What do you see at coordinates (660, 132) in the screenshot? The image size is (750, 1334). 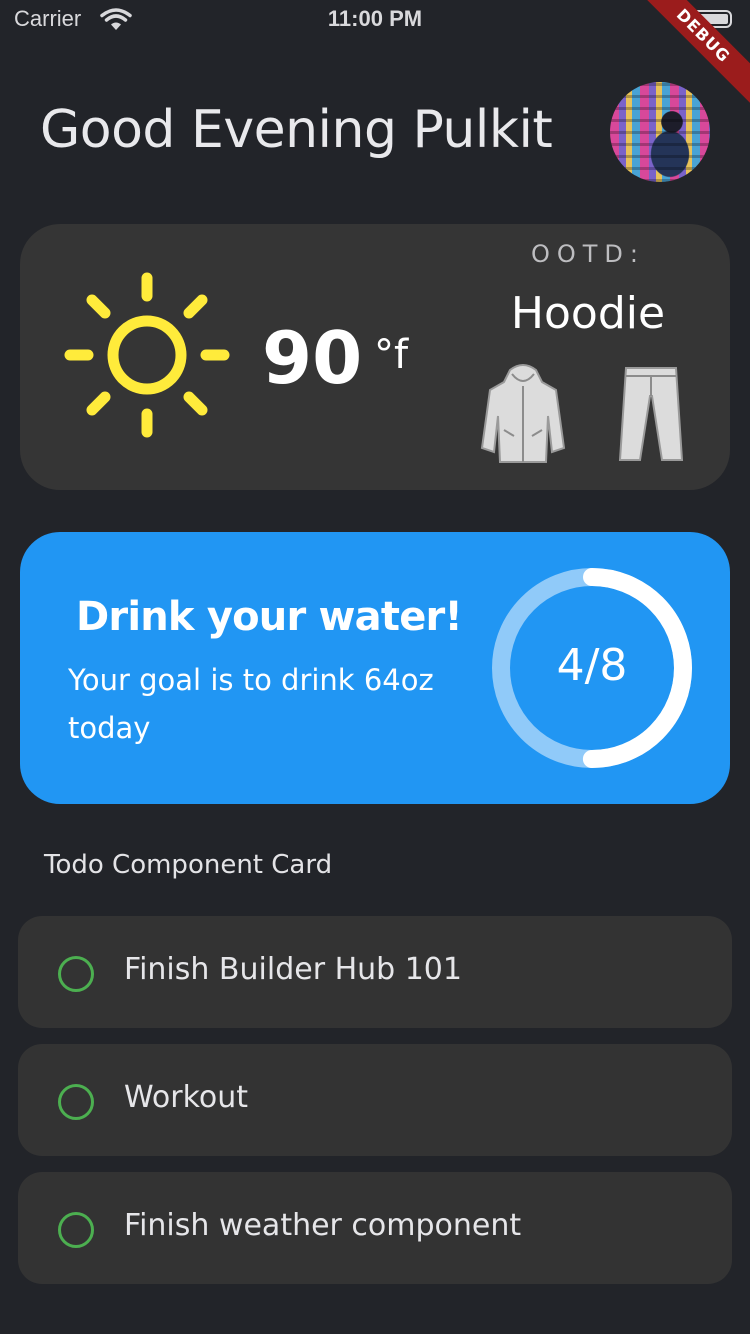 I see `avatar` at bounding box center [660, 132].